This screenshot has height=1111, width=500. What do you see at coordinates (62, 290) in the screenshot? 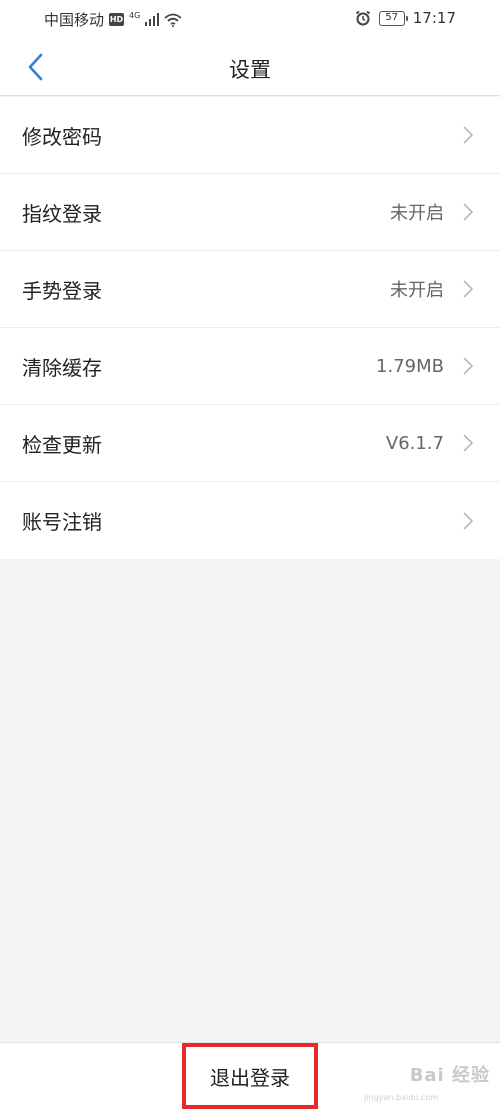
I see `settings-item-label: 手势登录` at bounding box center [62, 290].